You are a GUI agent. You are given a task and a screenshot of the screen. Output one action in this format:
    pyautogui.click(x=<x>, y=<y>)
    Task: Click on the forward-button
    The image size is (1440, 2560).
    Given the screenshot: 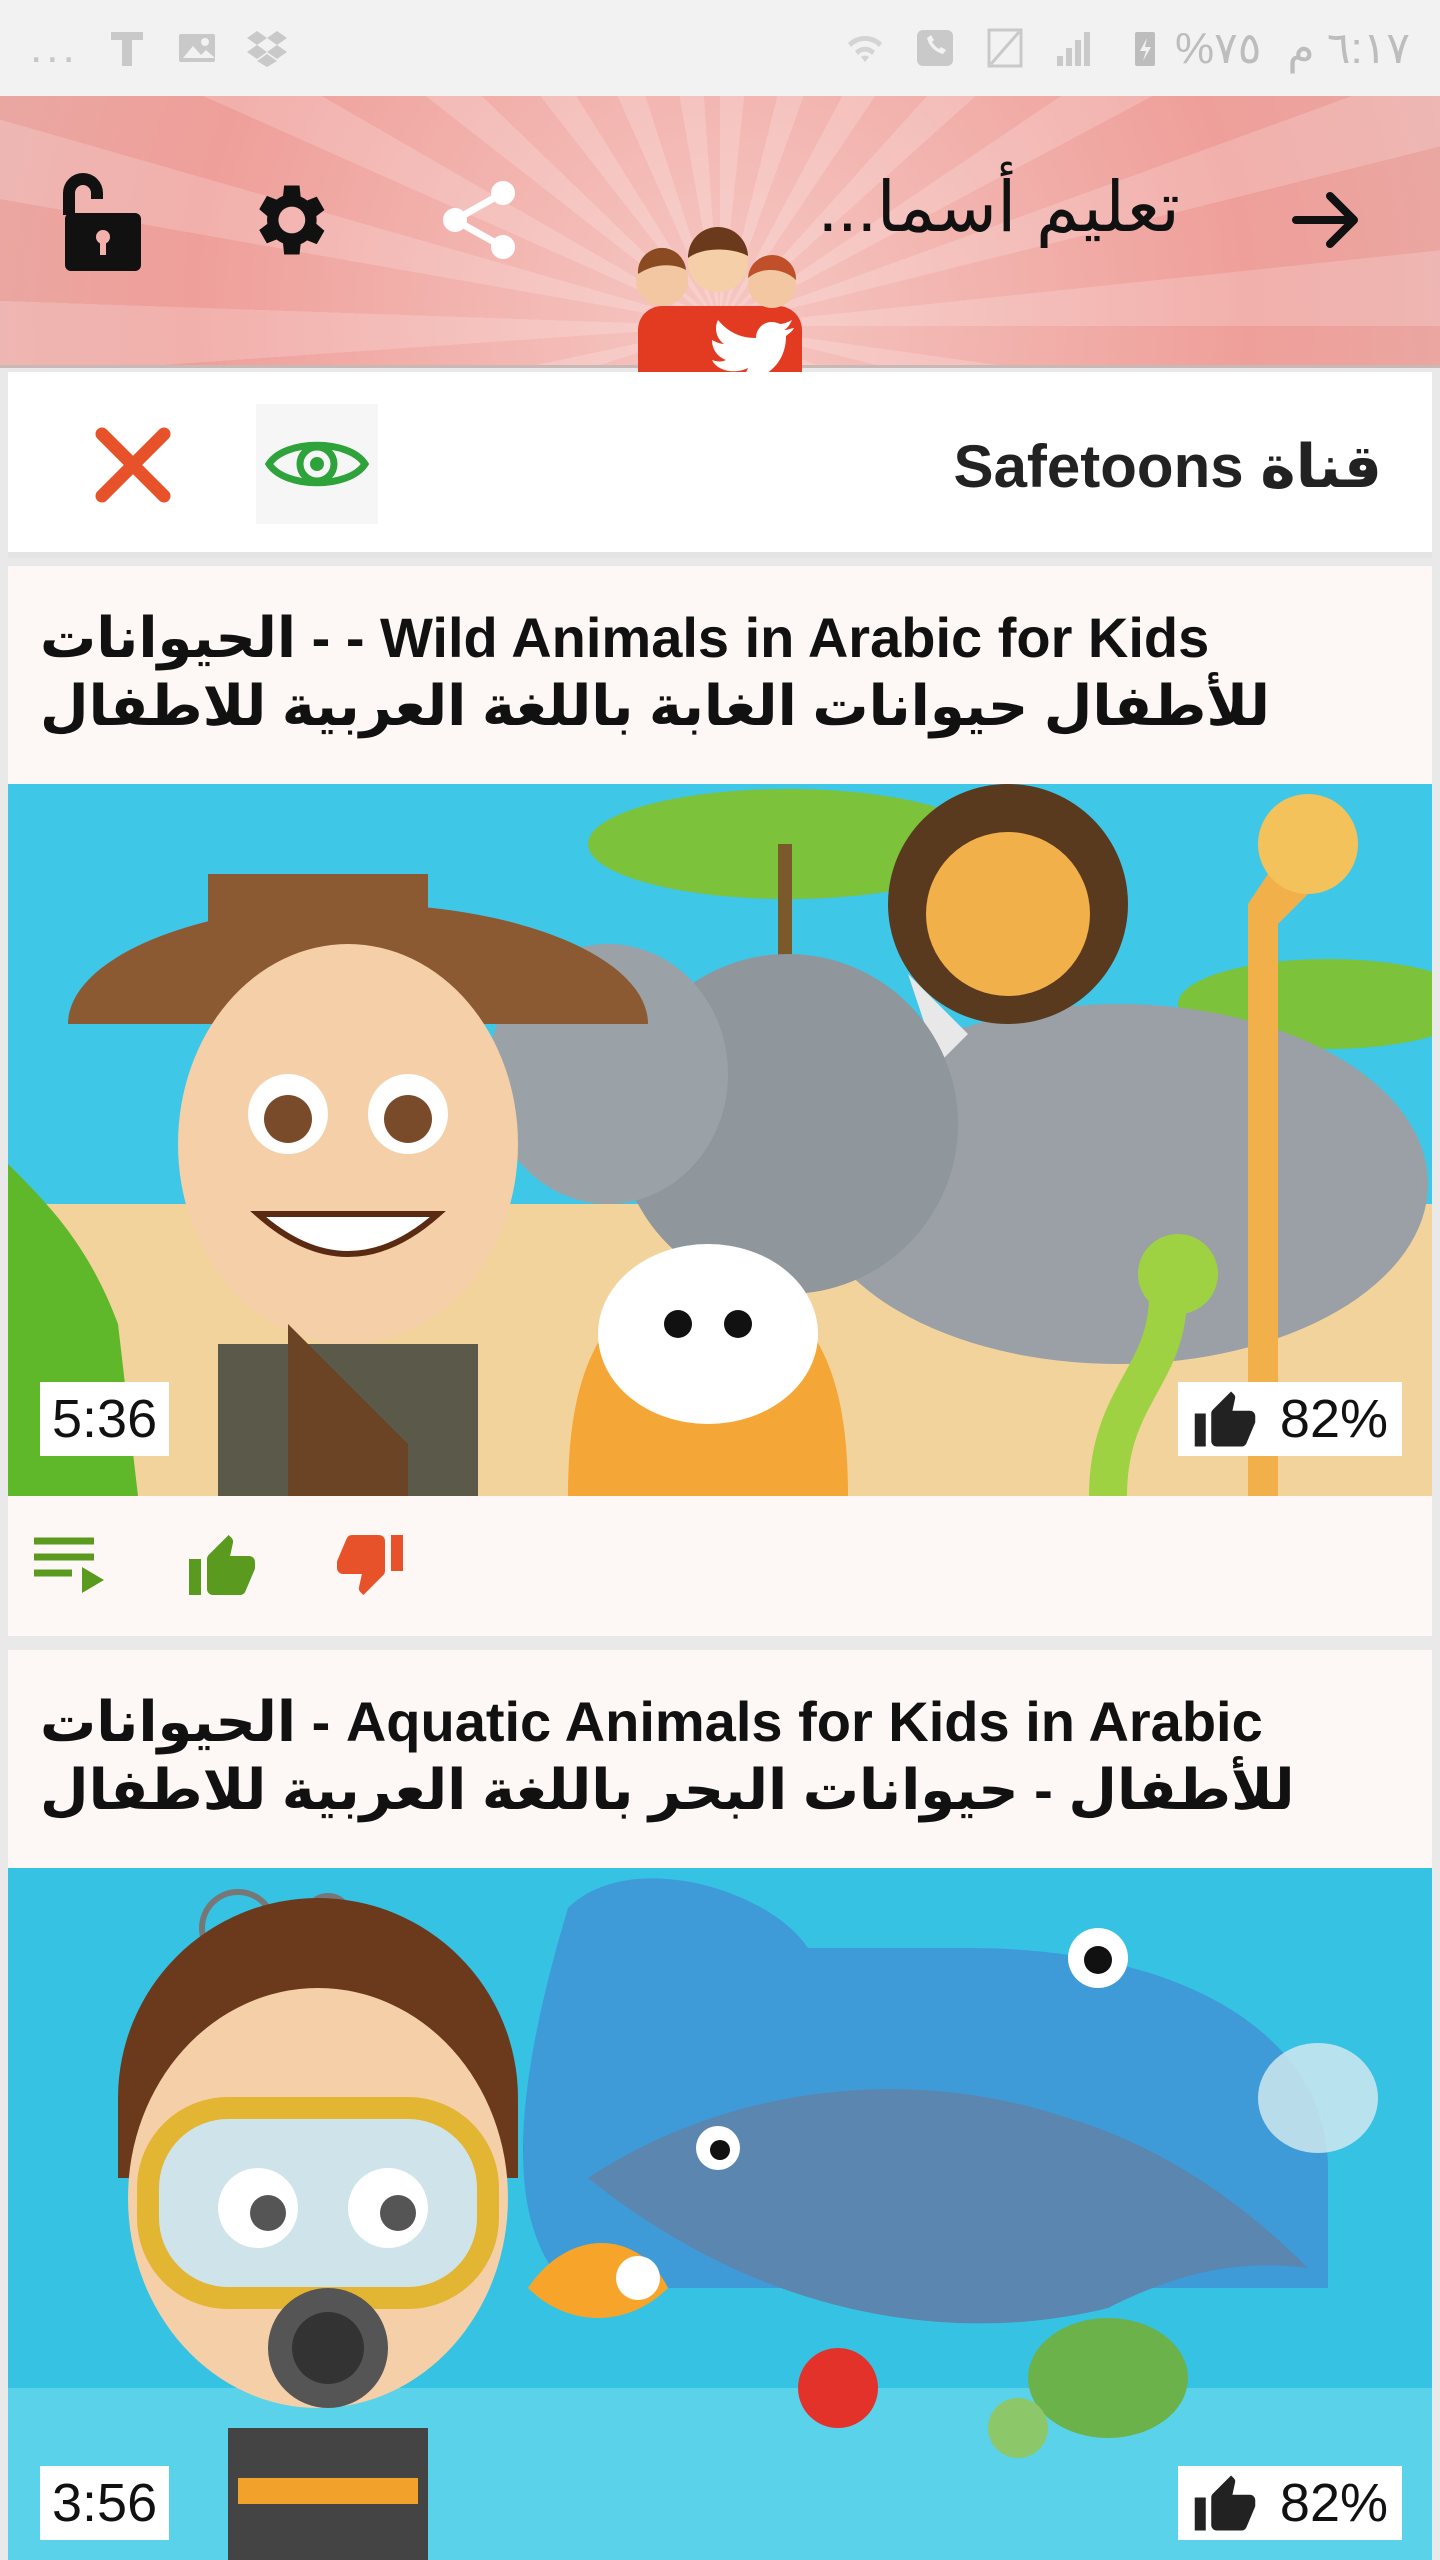 What is the action you would take?
    pyautogui.click(x=1328, y=220)
    